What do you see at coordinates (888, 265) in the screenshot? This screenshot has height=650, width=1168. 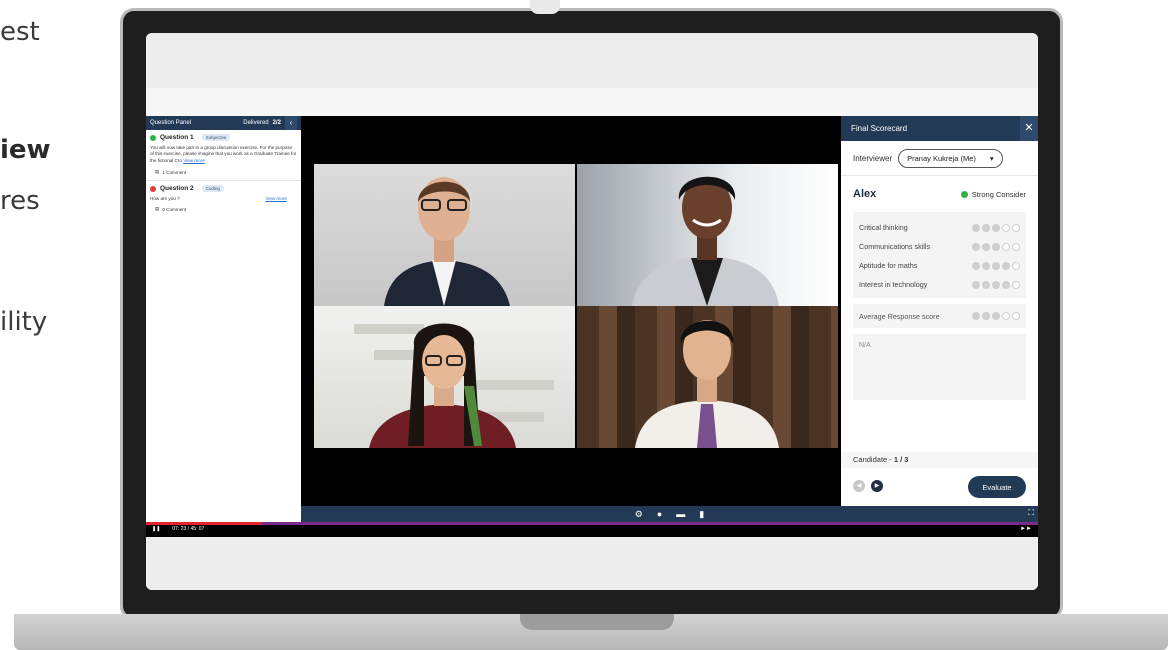 I see `skill-name: Aptitude for maths` at bounding box center [888, 265].